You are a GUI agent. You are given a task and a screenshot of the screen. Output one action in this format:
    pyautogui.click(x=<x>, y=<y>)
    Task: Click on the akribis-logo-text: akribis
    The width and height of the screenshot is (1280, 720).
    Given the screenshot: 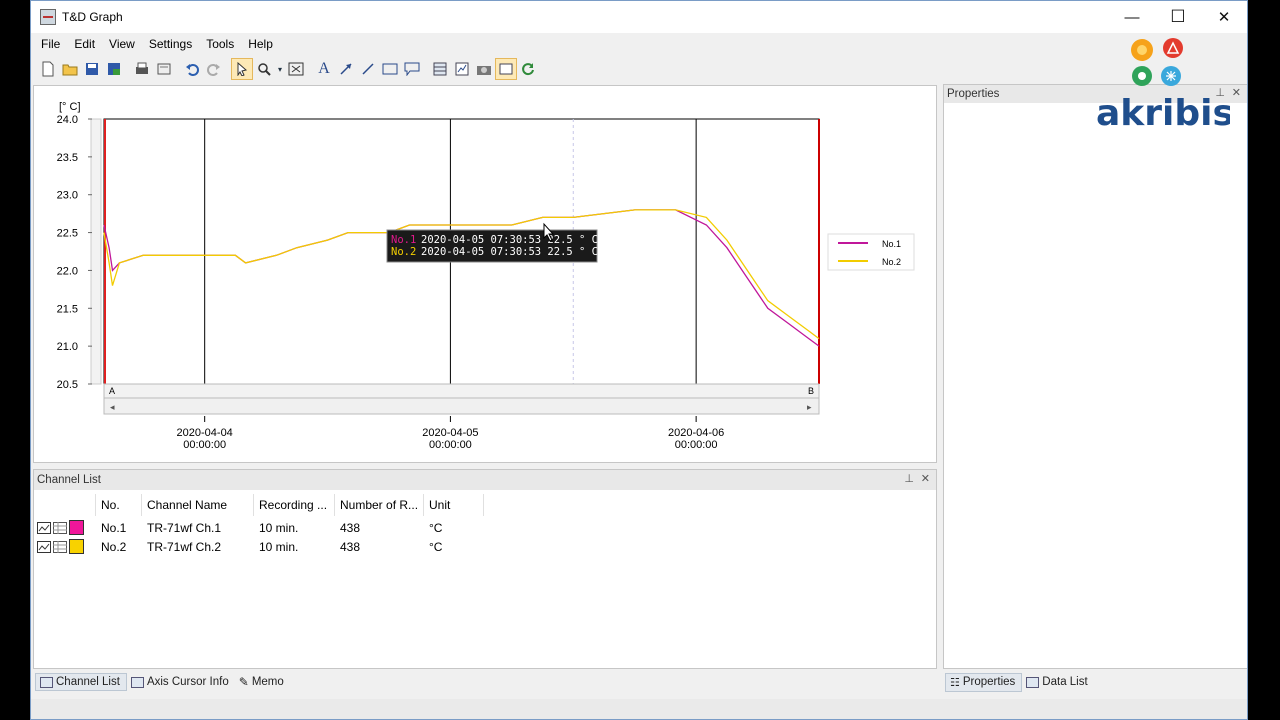 What is the action you would take?
    pyautogui.click(x=1163, y=113)
    